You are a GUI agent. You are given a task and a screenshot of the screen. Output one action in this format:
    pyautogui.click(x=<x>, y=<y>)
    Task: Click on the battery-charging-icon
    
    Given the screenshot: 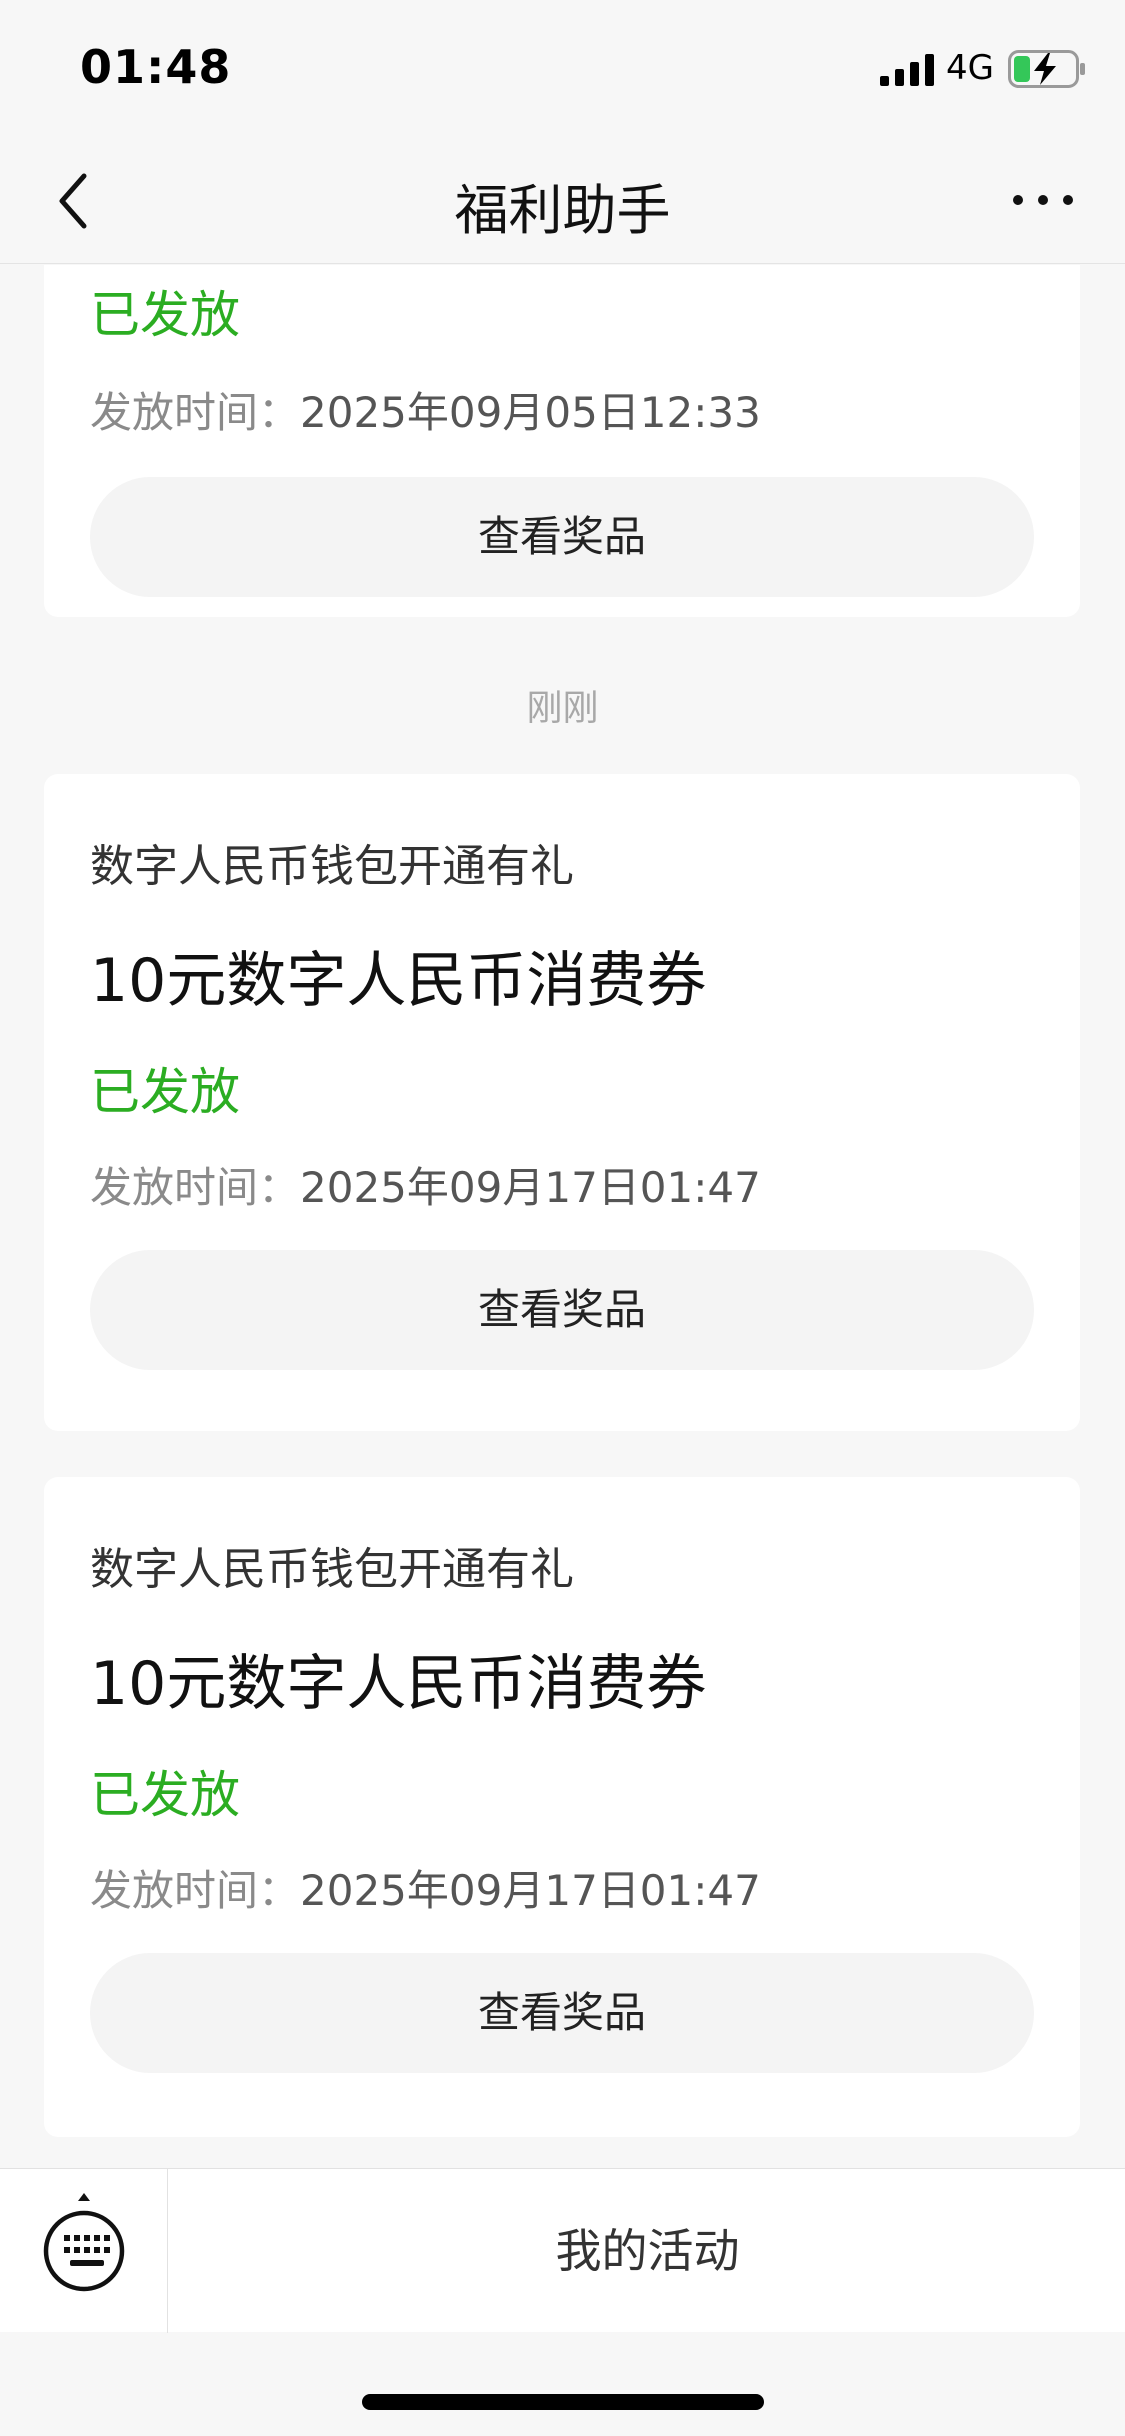 What is the action you would take?
    pyautogui.click(x=1046, y=69)
    